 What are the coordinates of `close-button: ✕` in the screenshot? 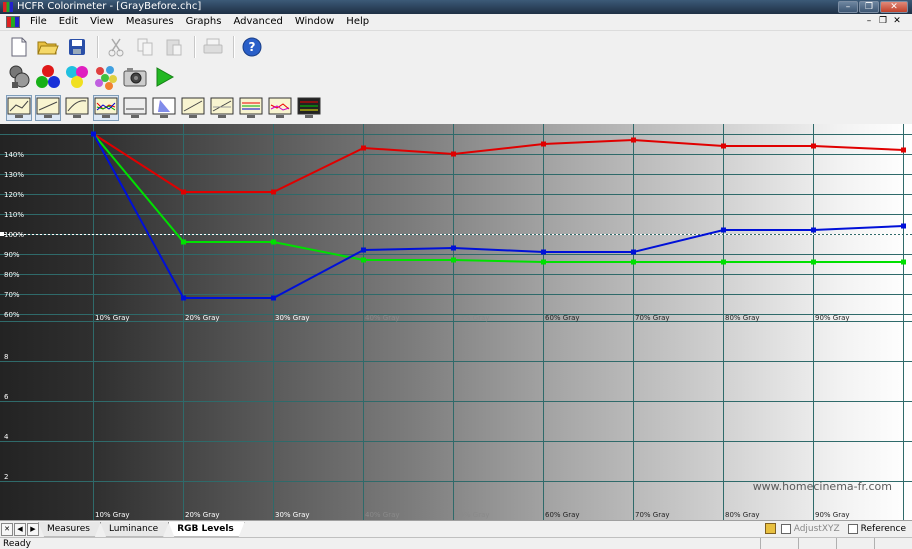 It's located at (894, 7).